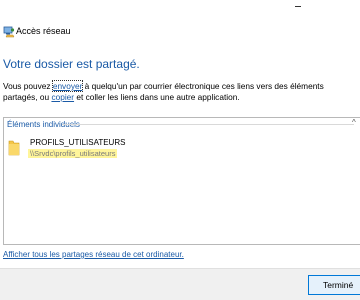  I want to click on chevron-up-icon: ^, so click(354, 123).